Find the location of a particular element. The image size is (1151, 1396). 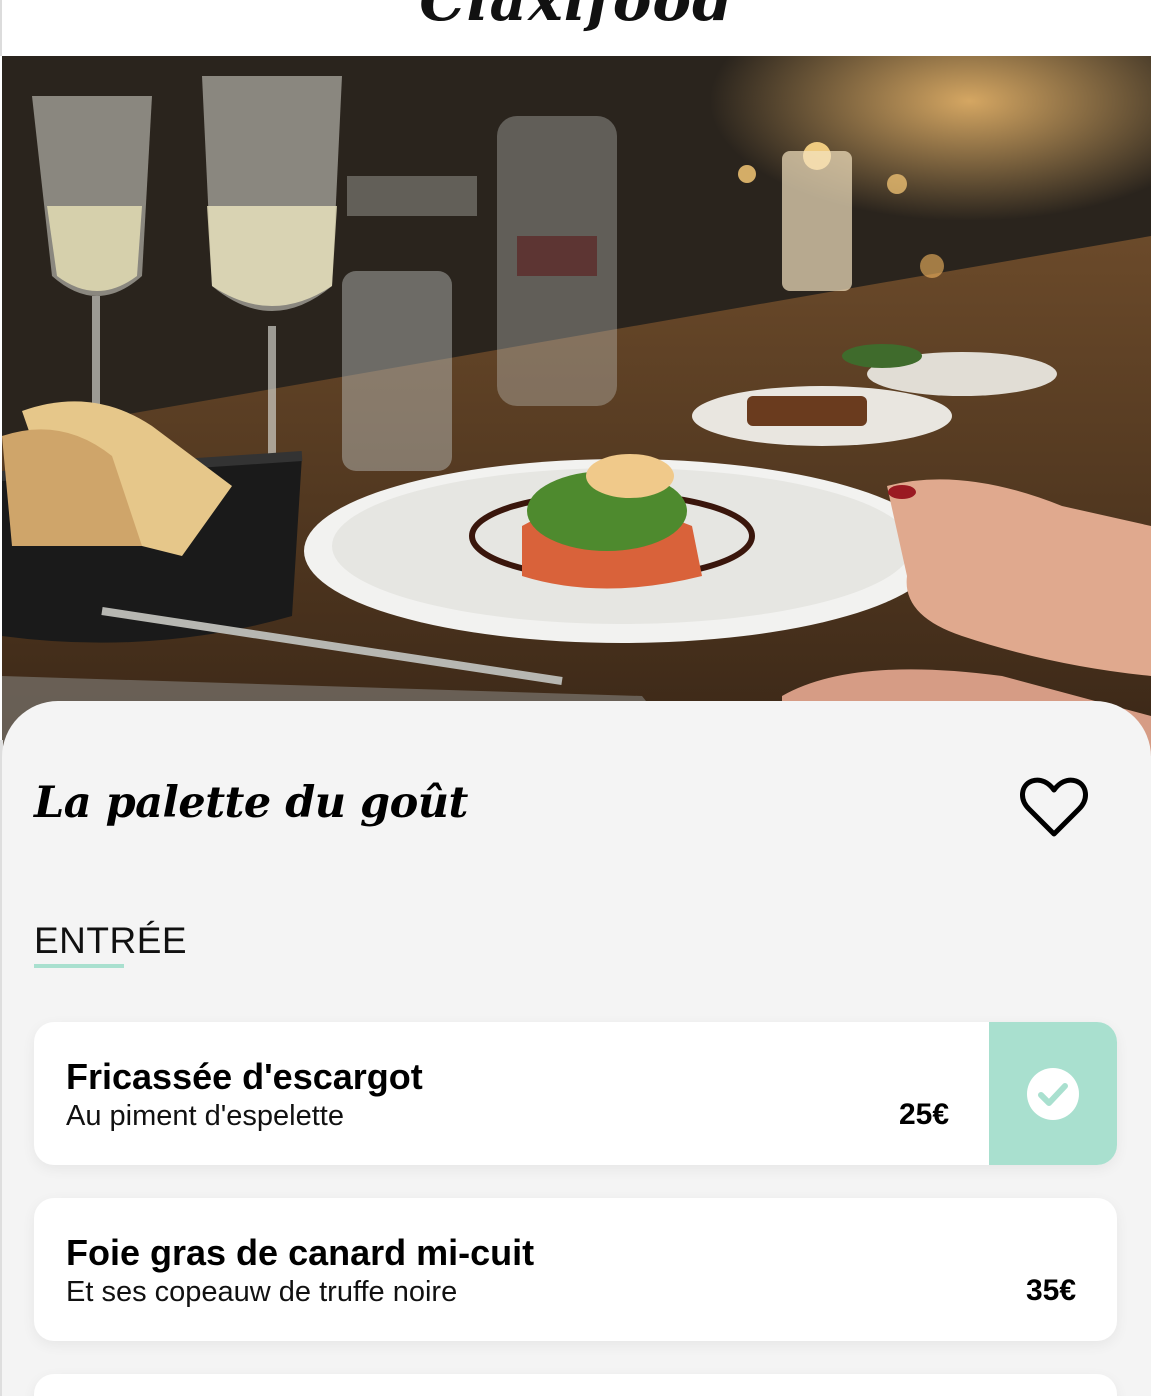

menu-item-description: Au piment d'espelette is located at coordinates (205, 1116).